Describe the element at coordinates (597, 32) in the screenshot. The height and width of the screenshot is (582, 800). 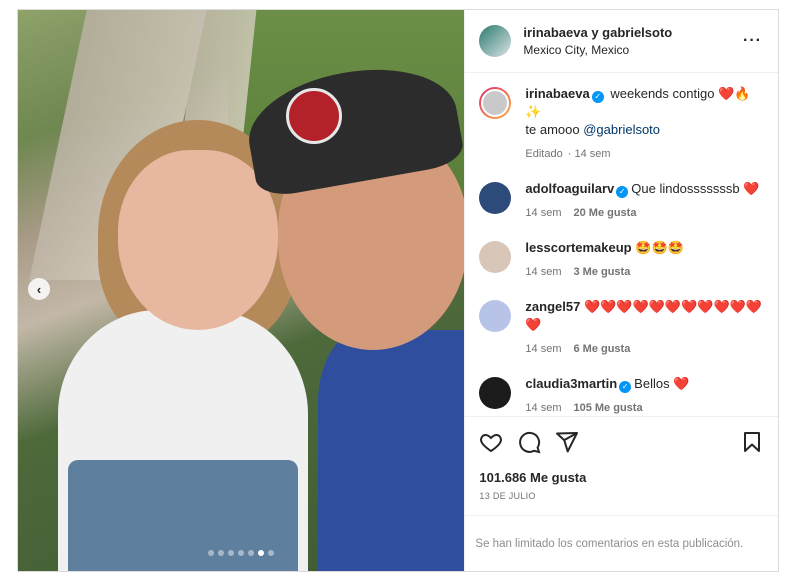
I see `post-authors: irinabaeva y gabrielsoto` at that location.